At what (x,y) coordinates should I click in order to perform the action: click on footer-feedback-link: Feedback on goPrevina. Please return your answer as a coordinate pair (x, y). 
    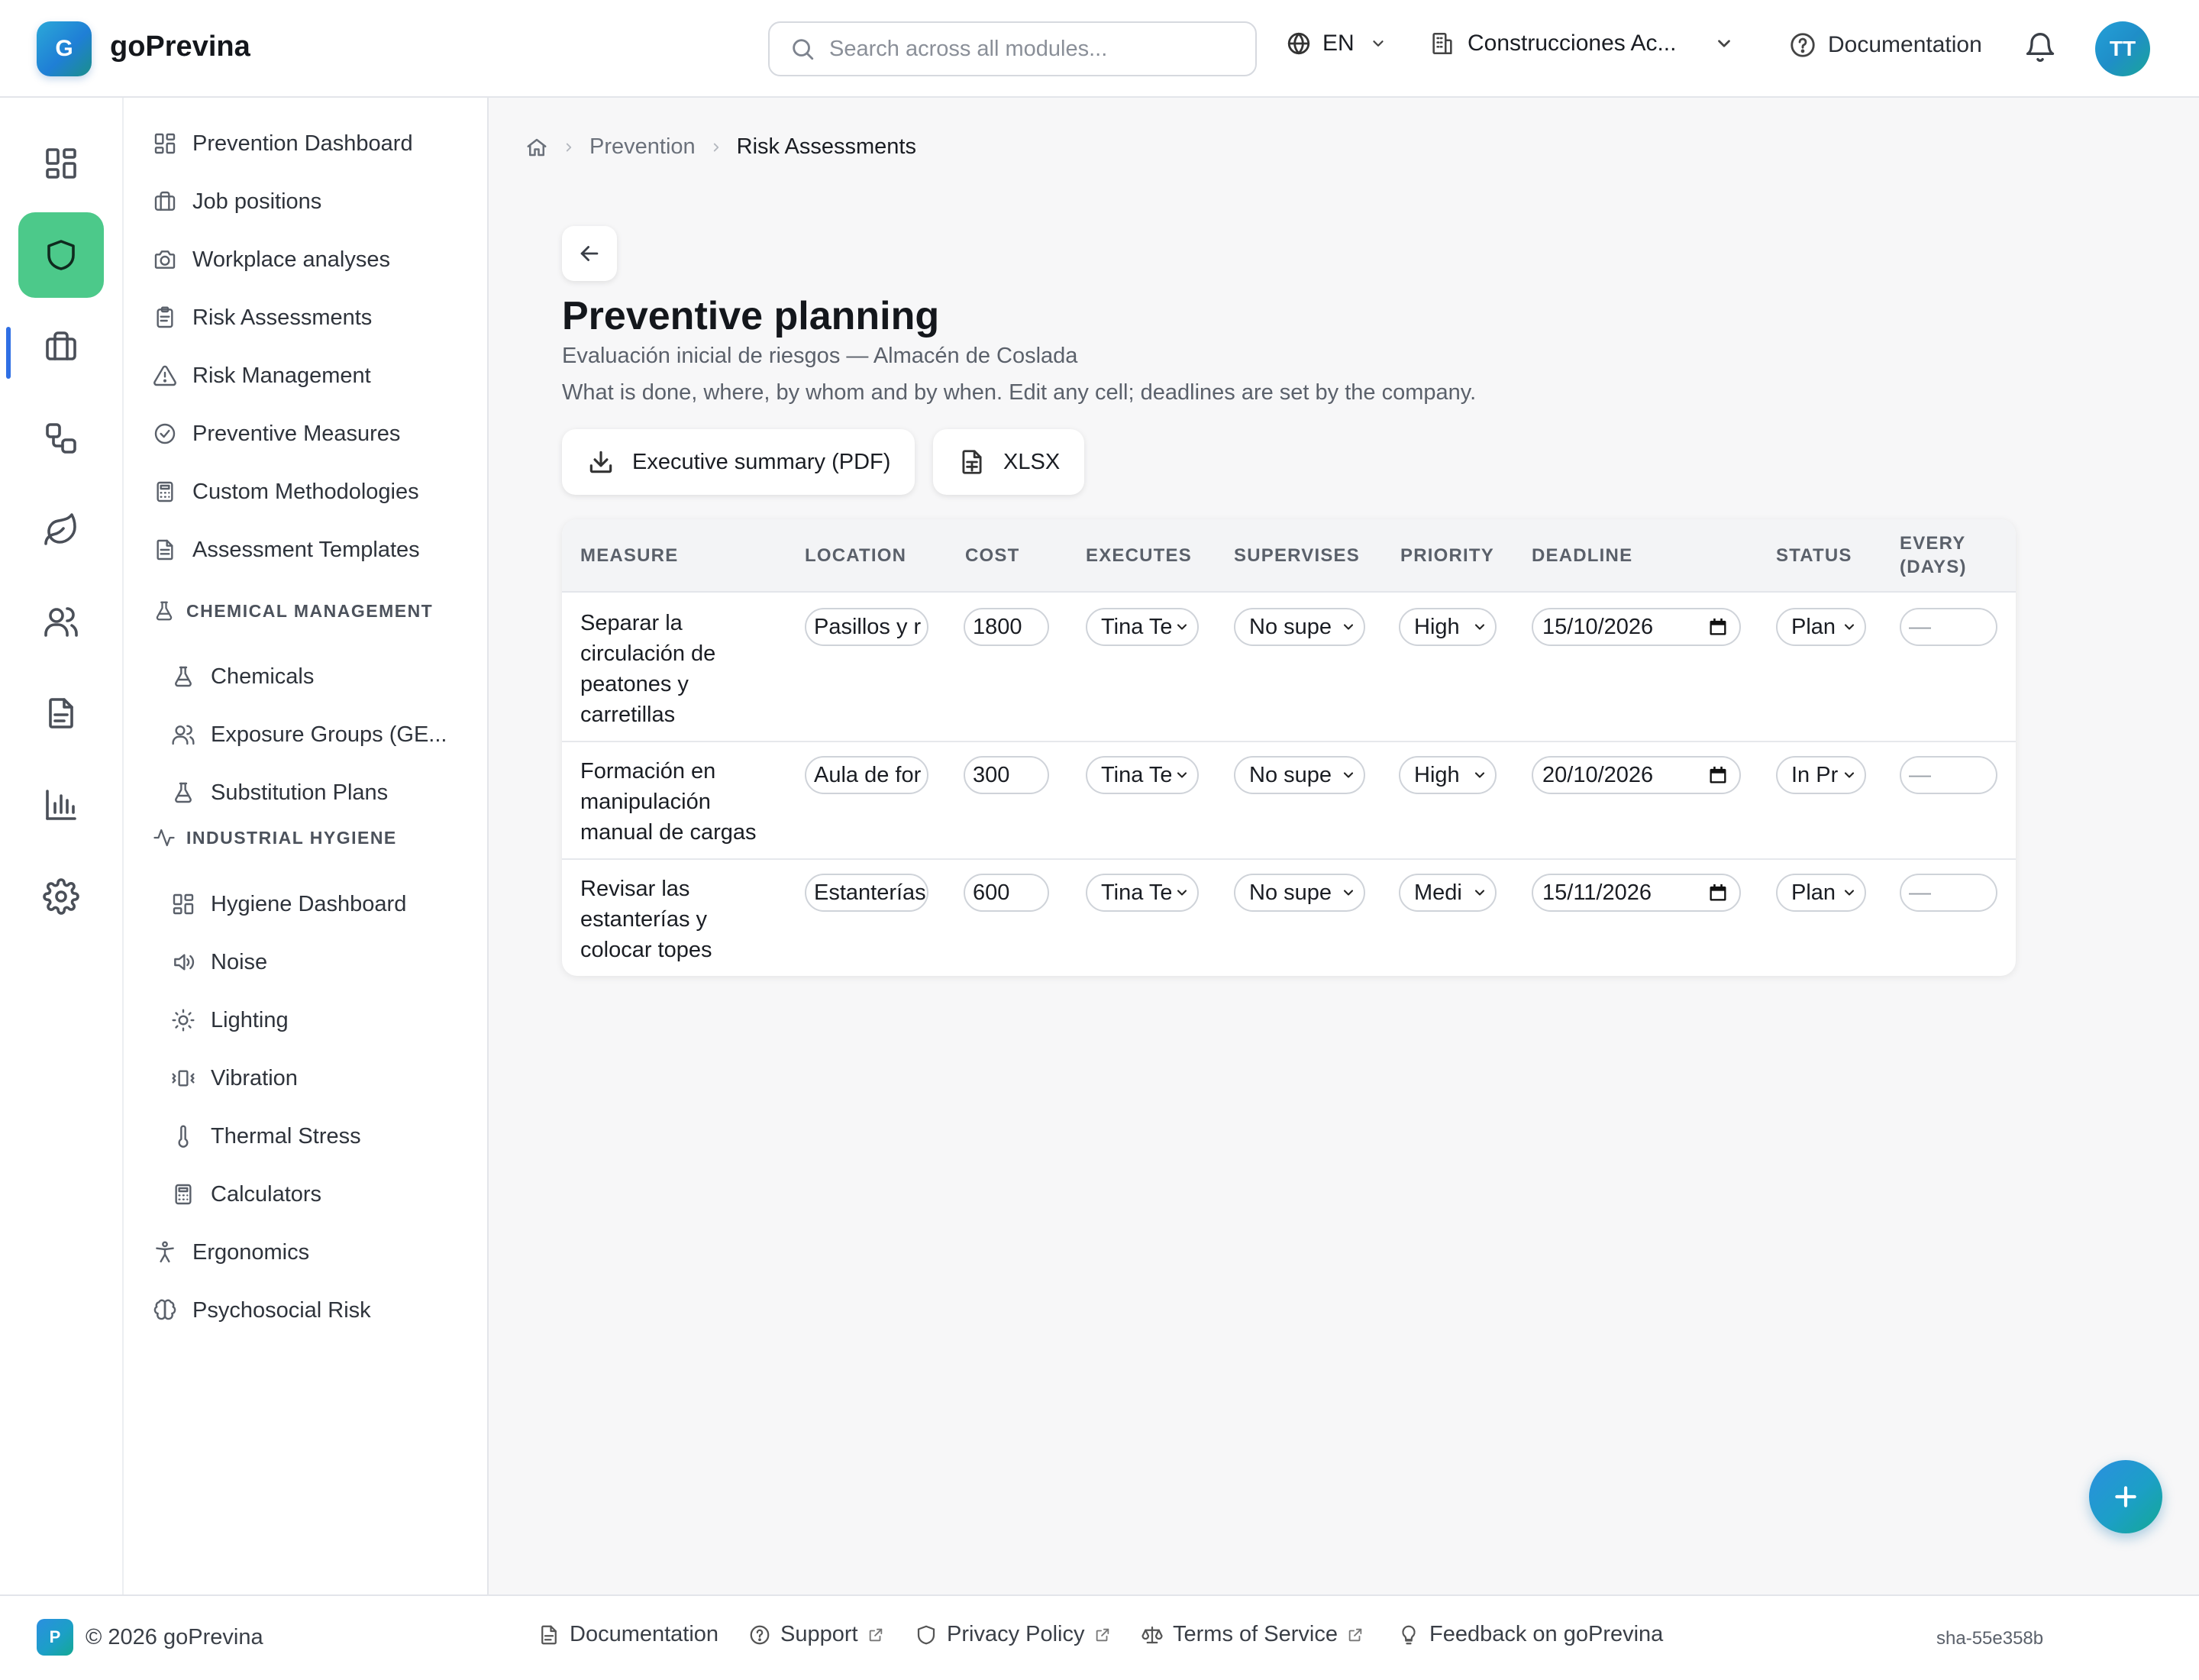
    Looking at the image, I should click on (1530, 1634).